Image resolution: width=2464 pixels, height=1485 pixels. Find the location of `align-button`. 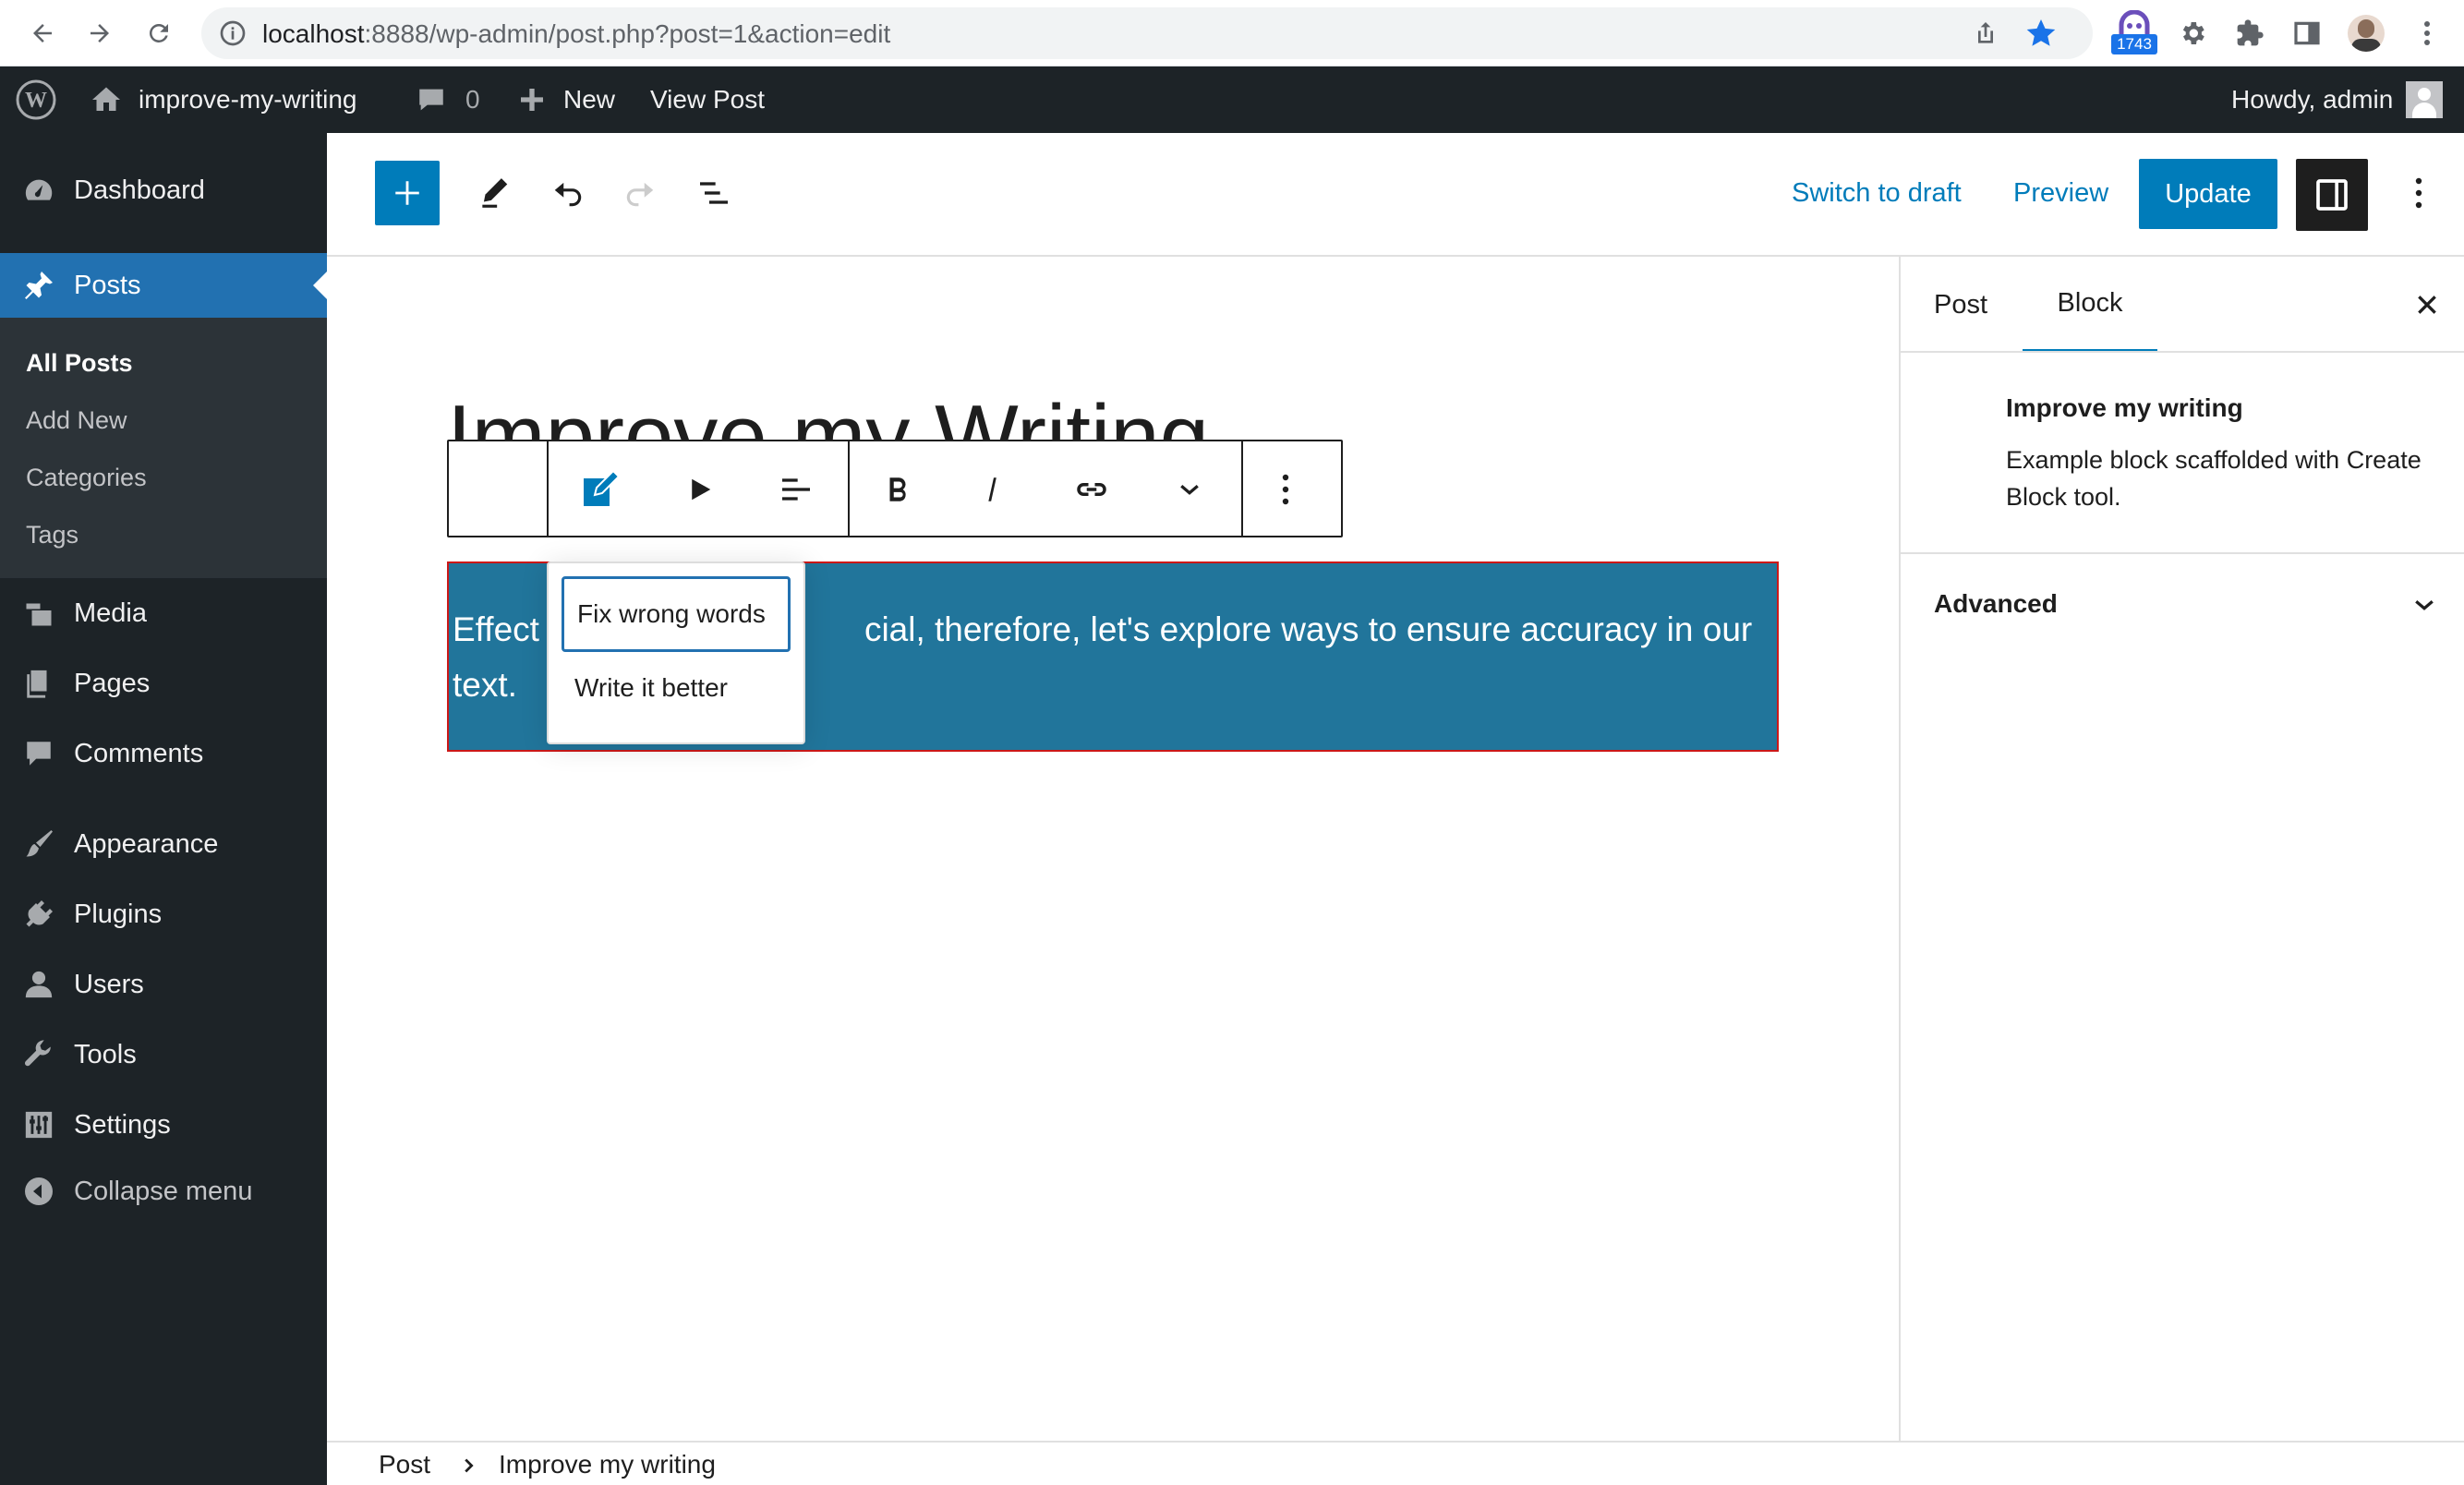

align-button is located at coordinates (796, 489).